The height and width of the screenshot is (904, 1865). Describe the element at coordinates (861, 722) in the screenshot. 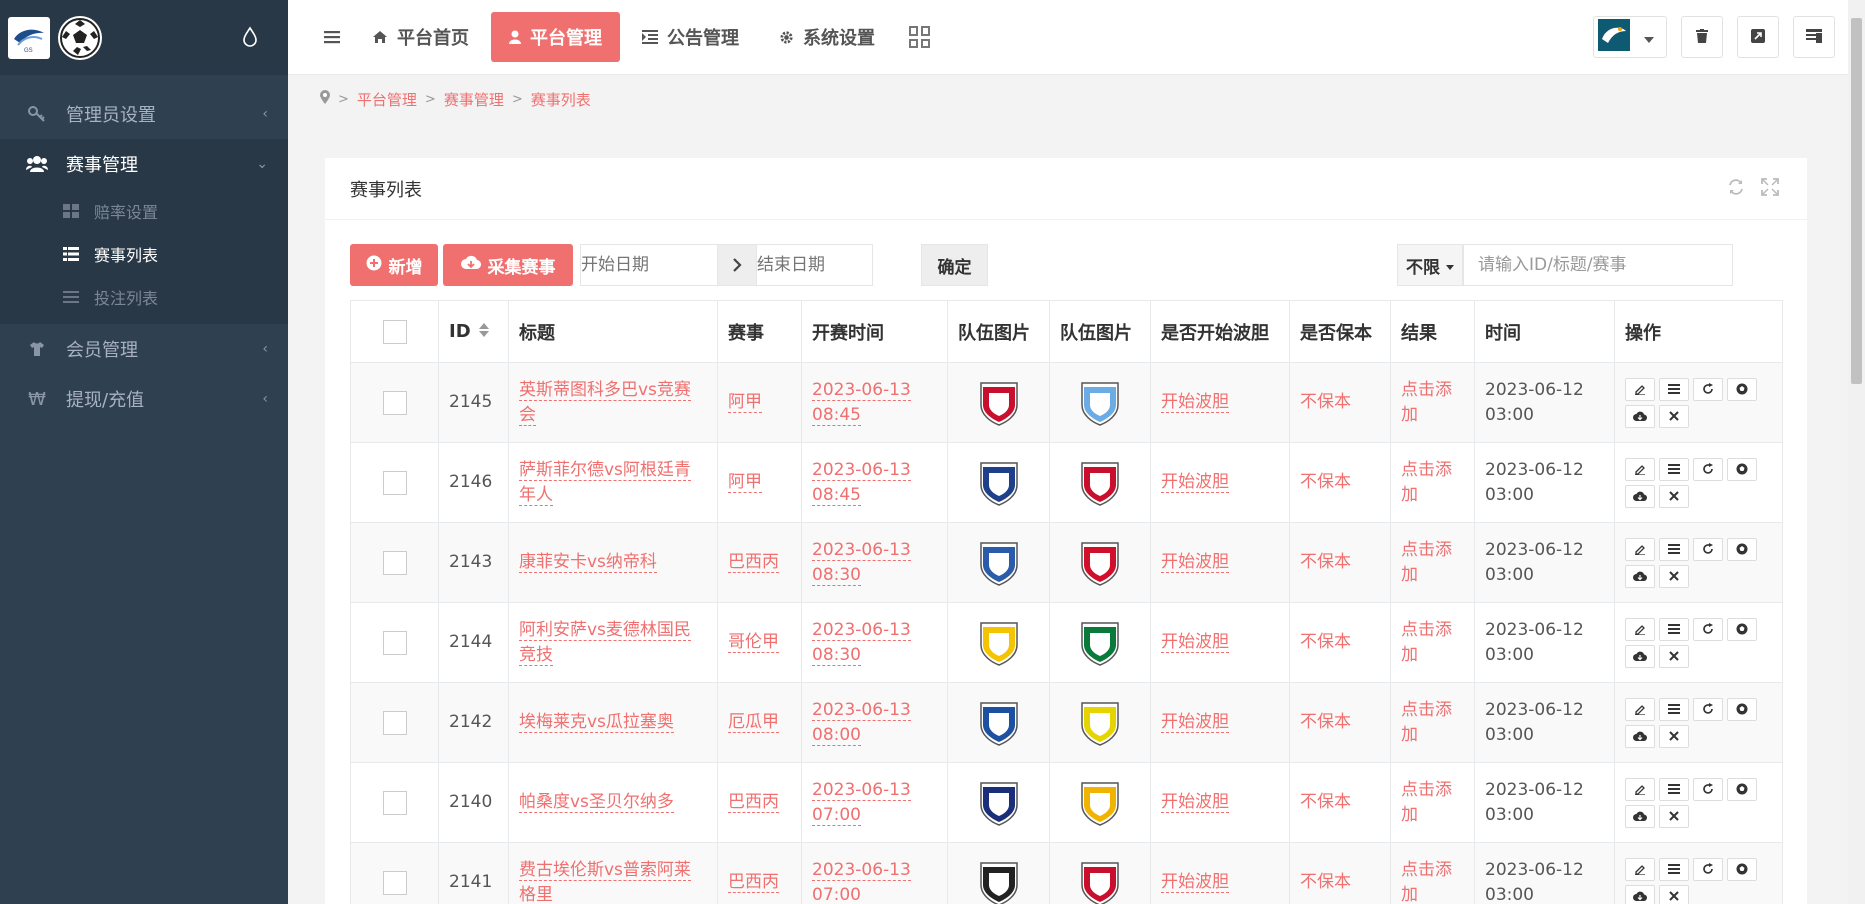

I see `start-time-link: 2023-06-13 08:00` at that location.